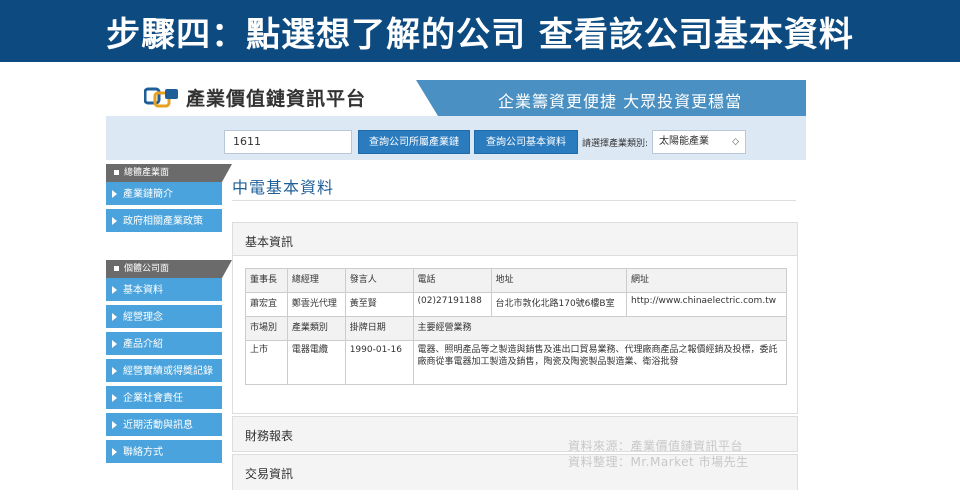  Describe the element at coordinates (615, 144) in the screenshot. I see `category-label: 請選擇產業類別:` at that location.